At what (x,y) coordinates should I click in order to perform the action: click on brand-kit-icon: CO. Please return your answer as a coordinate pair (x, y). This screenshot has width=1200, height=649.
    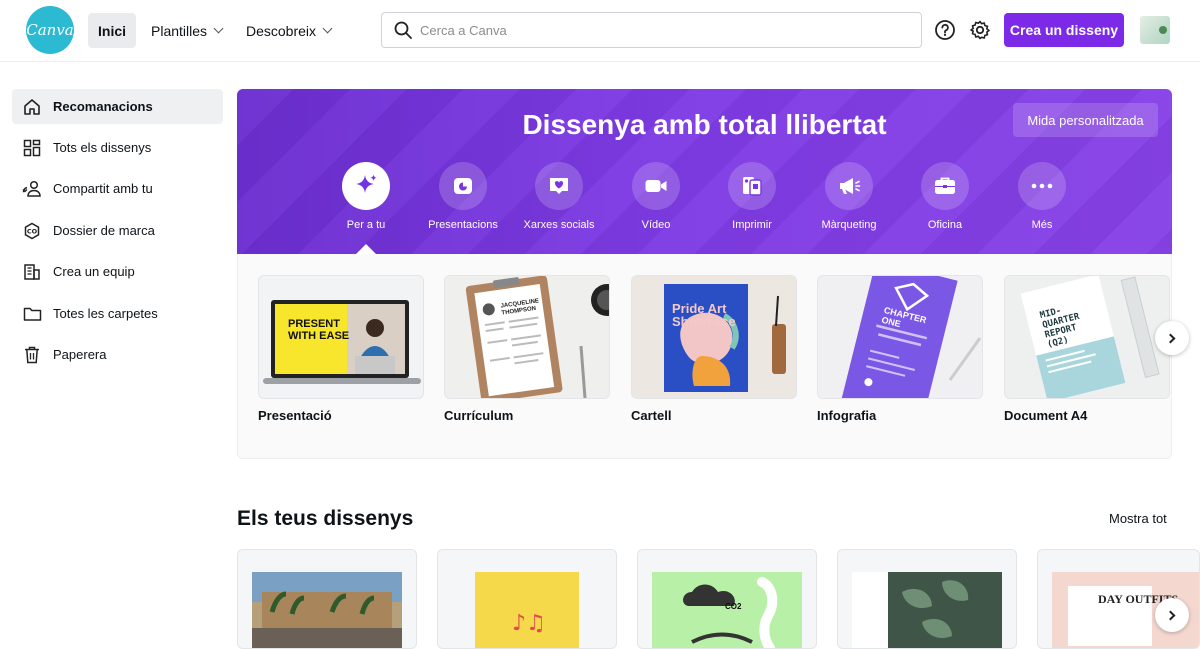
    Looking at the image, I should click on (32, 231).